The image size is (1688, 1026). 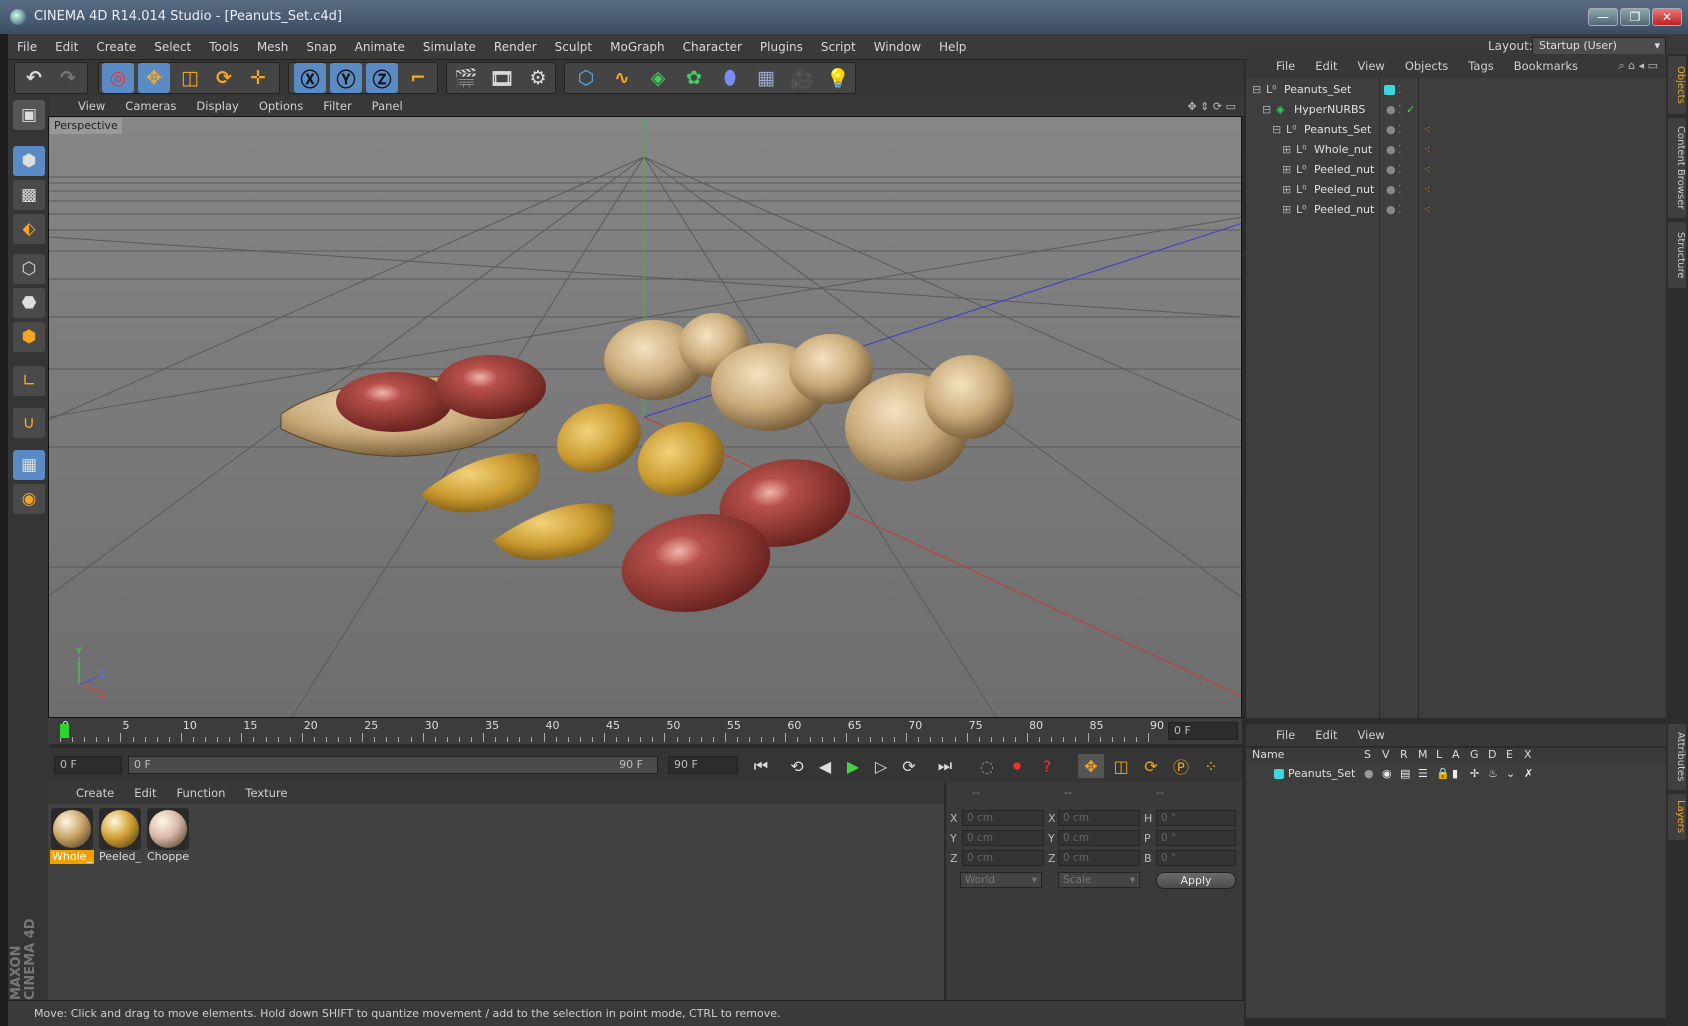 I want to click on axis-mode-icon: ∟, so click(x=29, y=381).